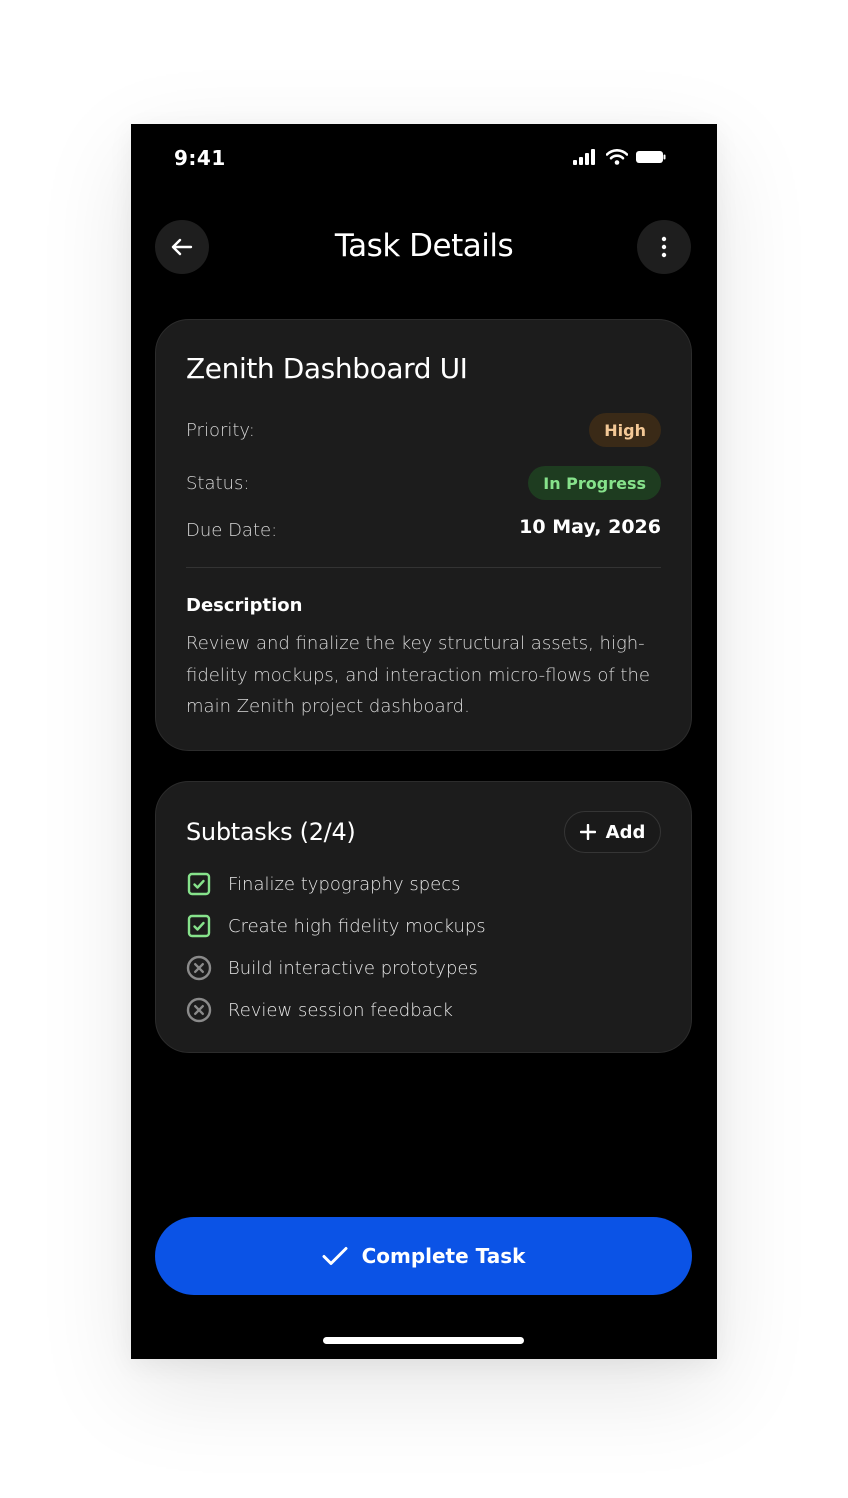  What do you see at coordinates (423, 1340) in the screenshot?
I see `home-indicator` at bounding box center [423, 1340].